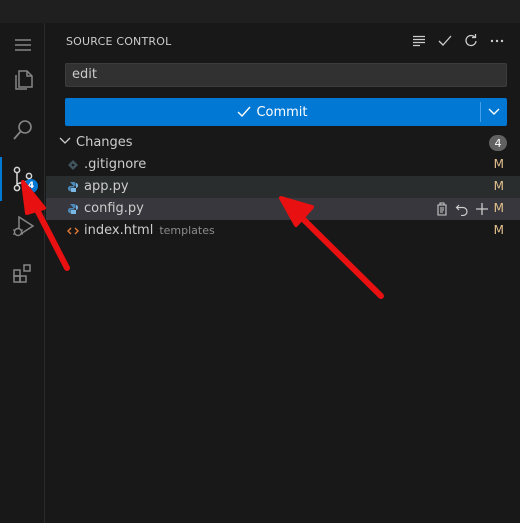 This screenshot has height=523, width=520. Describe the element at coordinates (45, 225) in the screenshot. I see `annotation-arrow-activity` at that location.